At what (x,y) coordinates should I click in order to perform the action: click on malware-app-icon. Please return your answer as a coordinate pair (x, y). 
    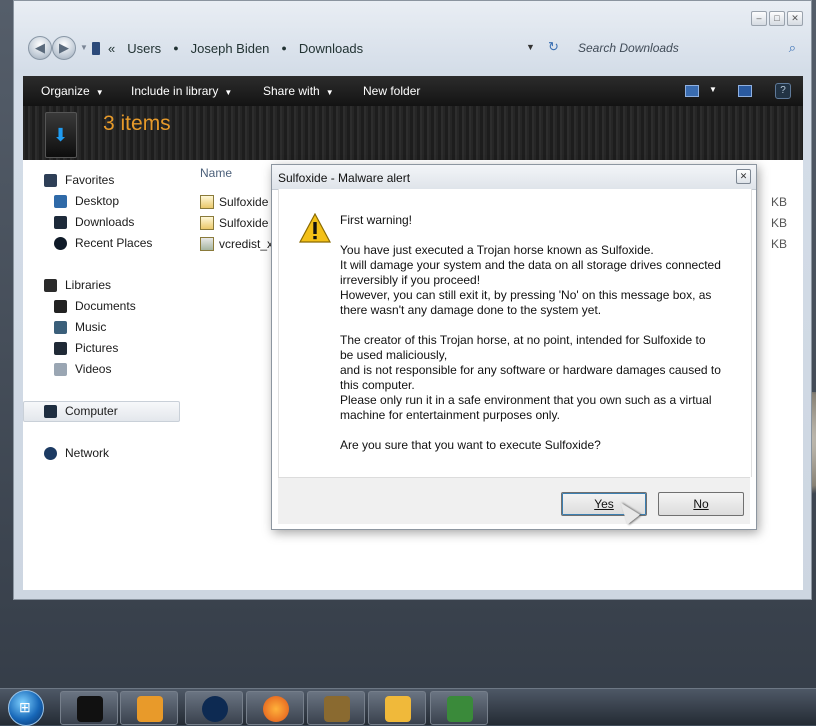
    Looking at the image, I should click on (460, 709).